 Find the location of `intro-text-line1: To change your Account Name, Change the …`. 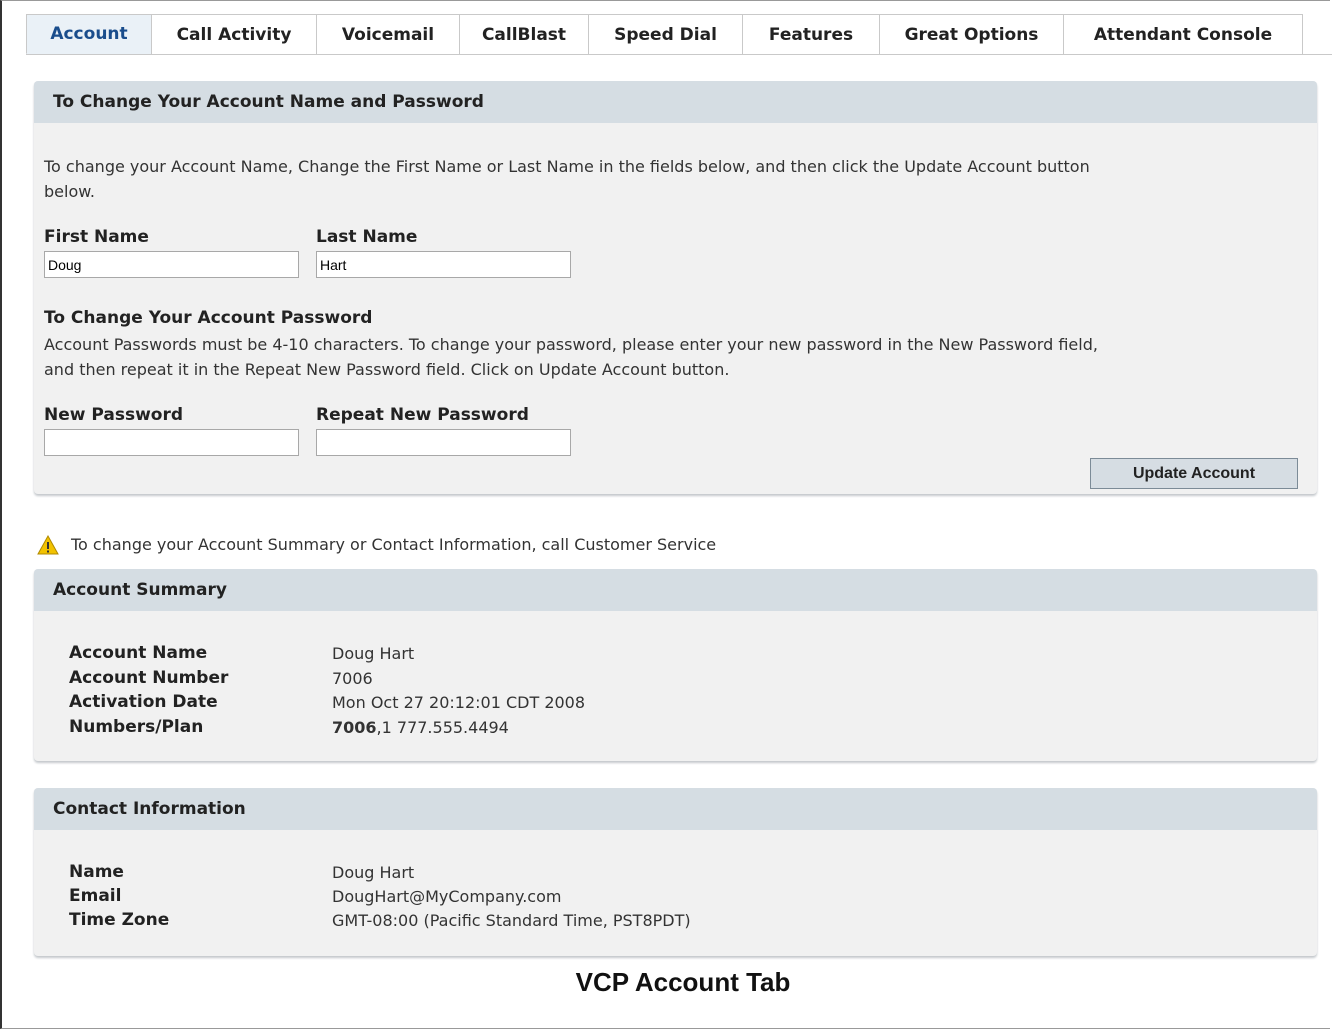

intro-text-line1: To change your Account Name, Change the … is located at coordinates (567, 166).